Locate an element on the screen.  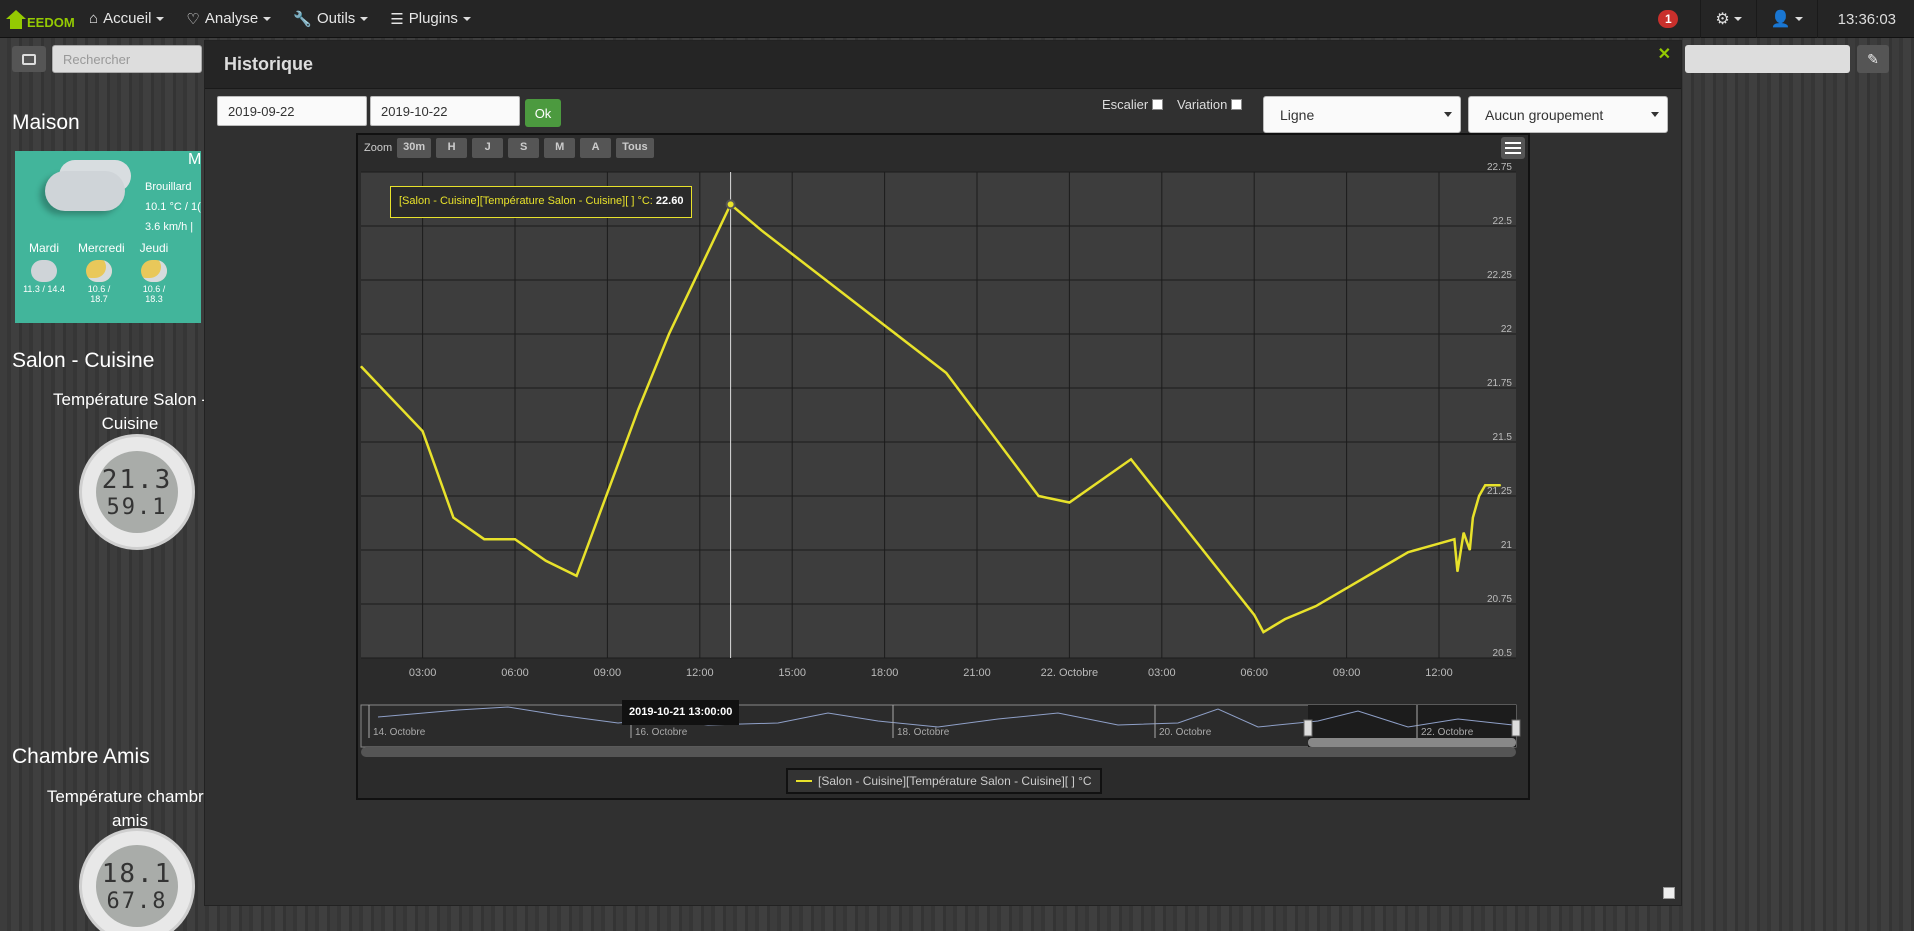
menu-analyse: ♡ Analyse is located at coordinates (228, 19).